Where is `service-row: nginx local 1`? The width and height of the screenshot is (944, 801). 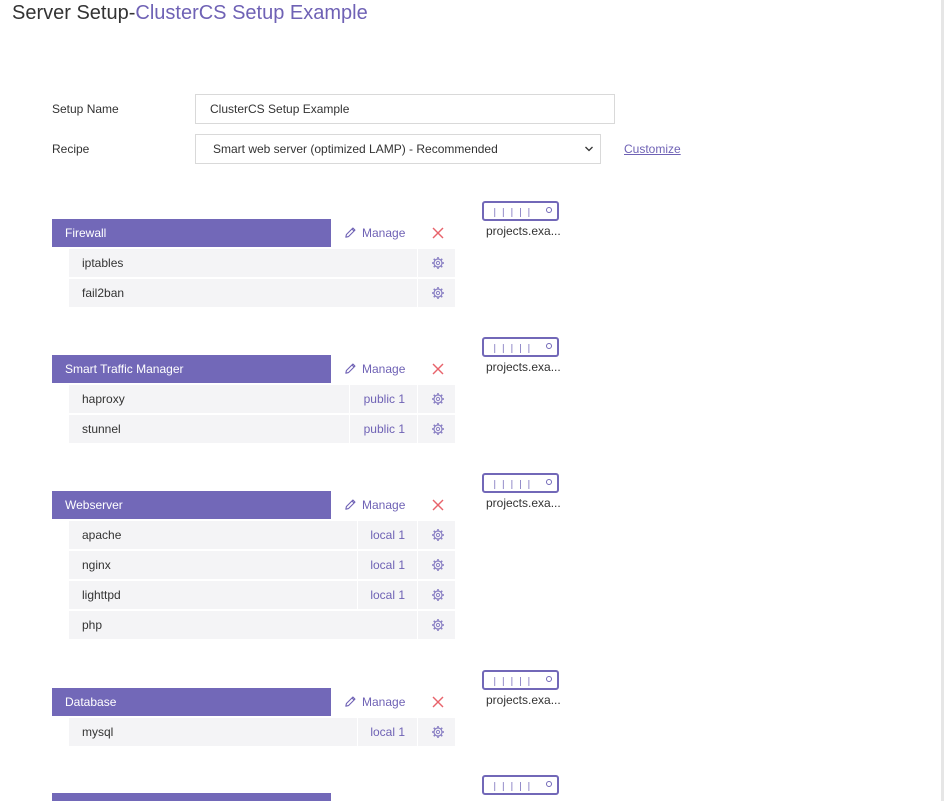
service-row: nginx local 1 is located at coordinates (262, 565).